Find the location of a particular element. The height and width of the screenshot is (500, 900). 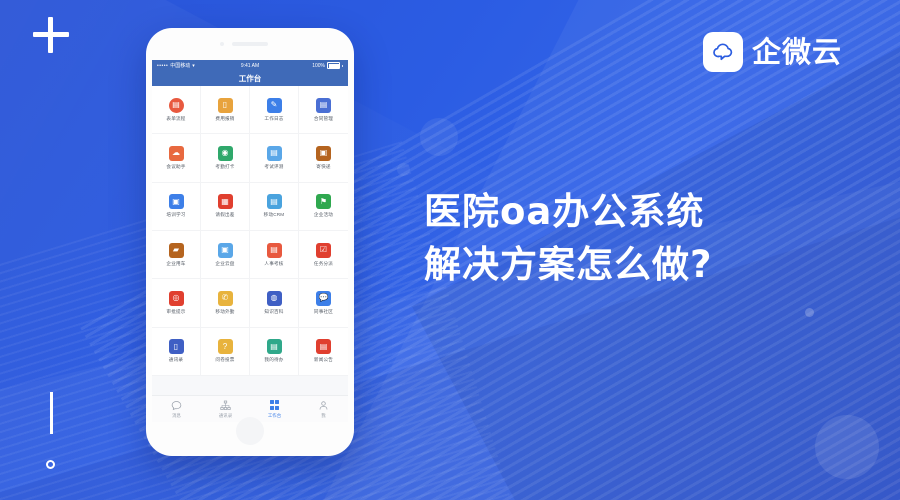

app-label: 审批提示 is located at coordinates (176, 311).